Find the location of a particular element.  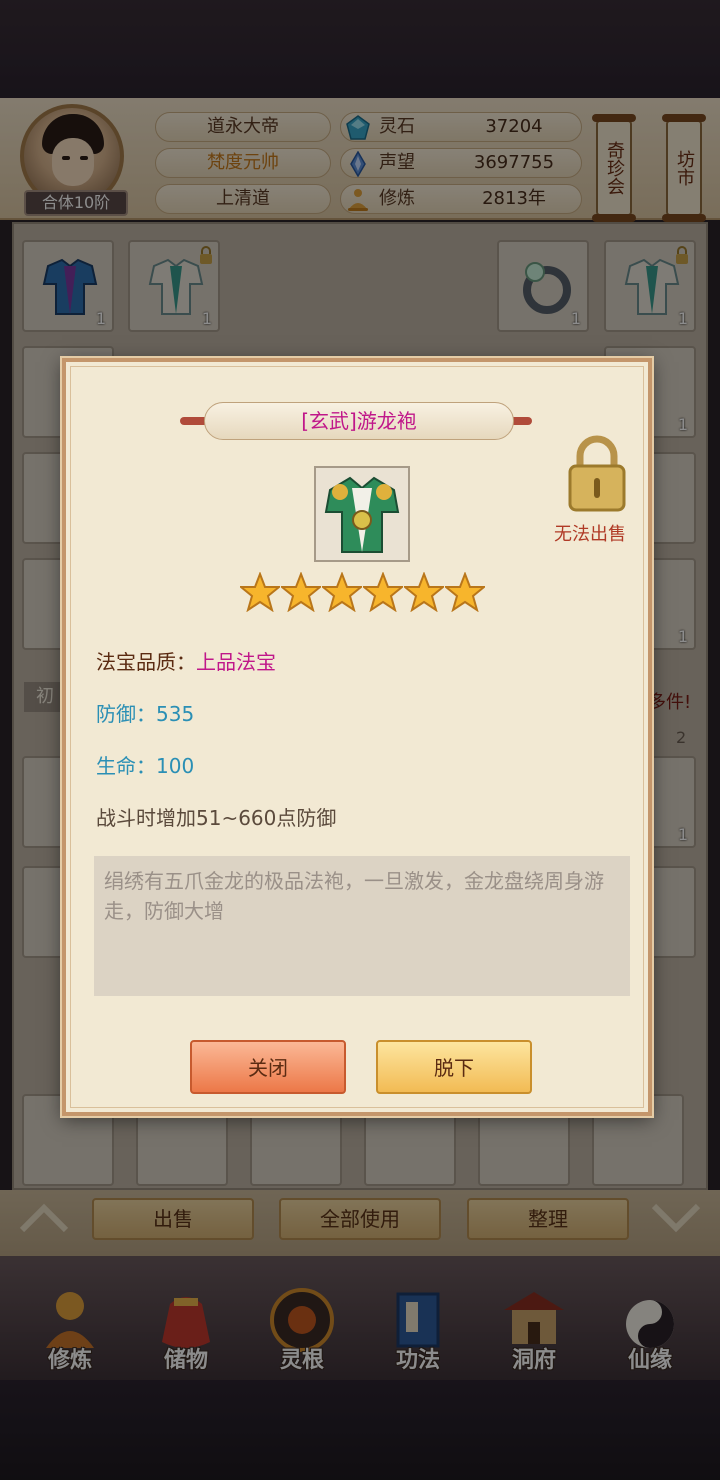

item-title: [玄武]游龙袍 is located at coordinates (359, 421).